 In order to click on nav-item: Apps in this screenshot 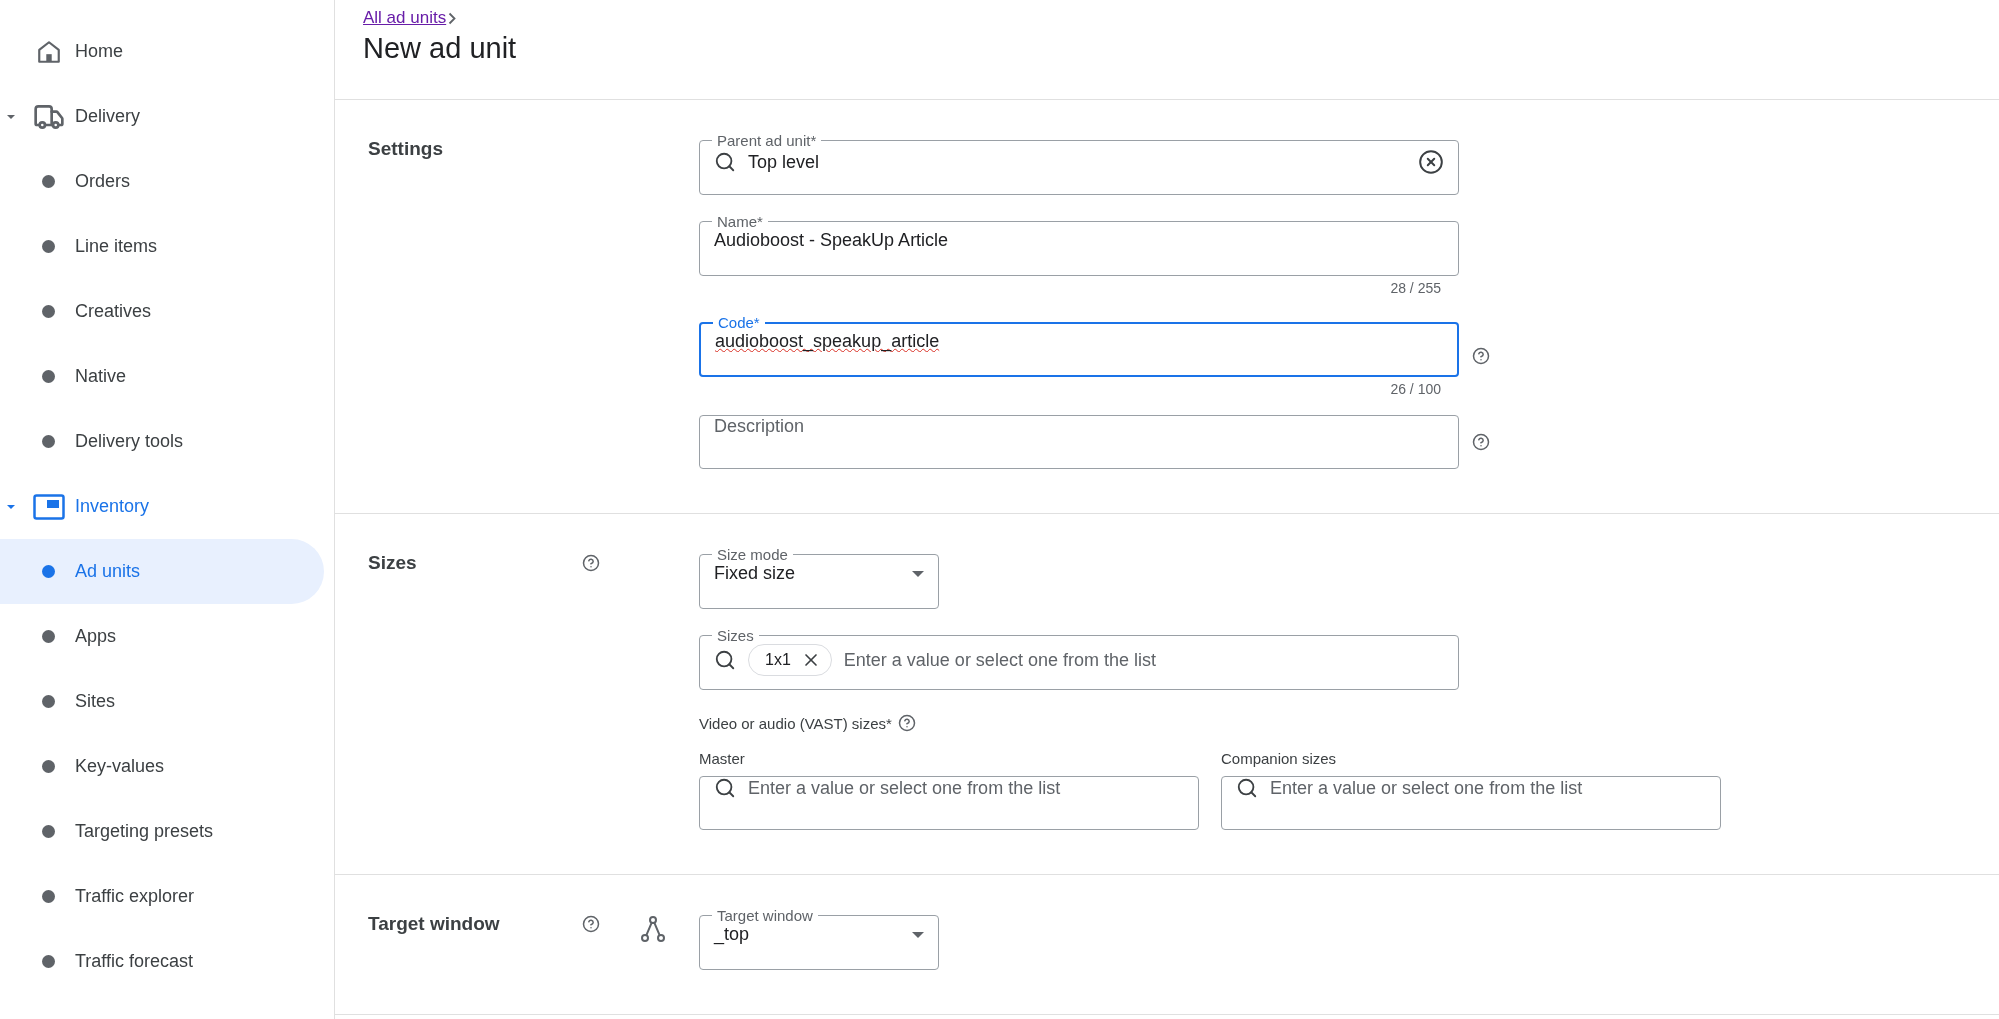, I will do `click(96, 636)`.